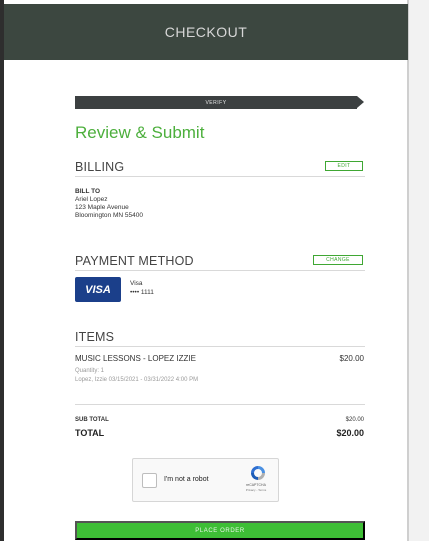  Describe the element at coordinates (256, 485) in the screenshot. I see `recaptcha-brand: reCAPTCHA` at that location.